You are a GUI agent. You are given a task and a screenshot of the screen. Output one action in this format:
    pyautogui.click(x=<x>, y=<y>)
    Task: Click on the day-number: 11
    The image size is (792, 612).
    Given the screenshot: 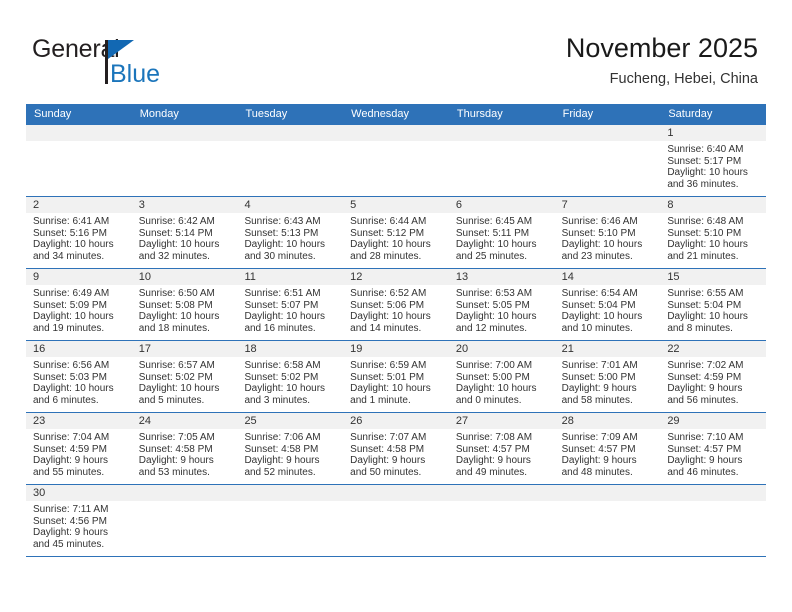 What is the action you would take?
    pyautogui.click(x=290, y=277)
    